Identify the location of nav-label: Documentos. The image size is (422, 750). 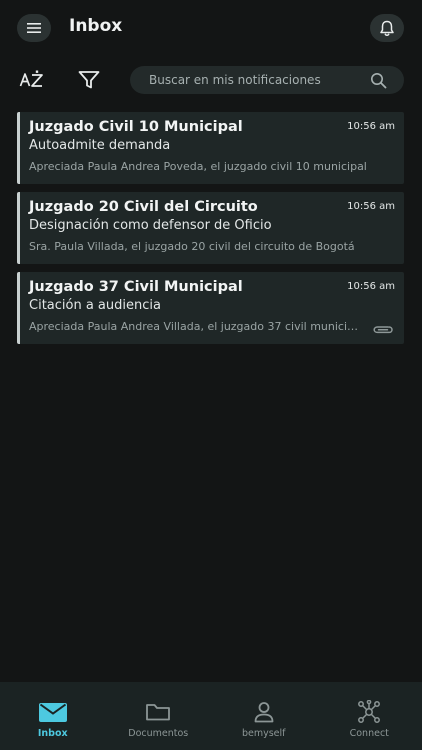
(158, 733).